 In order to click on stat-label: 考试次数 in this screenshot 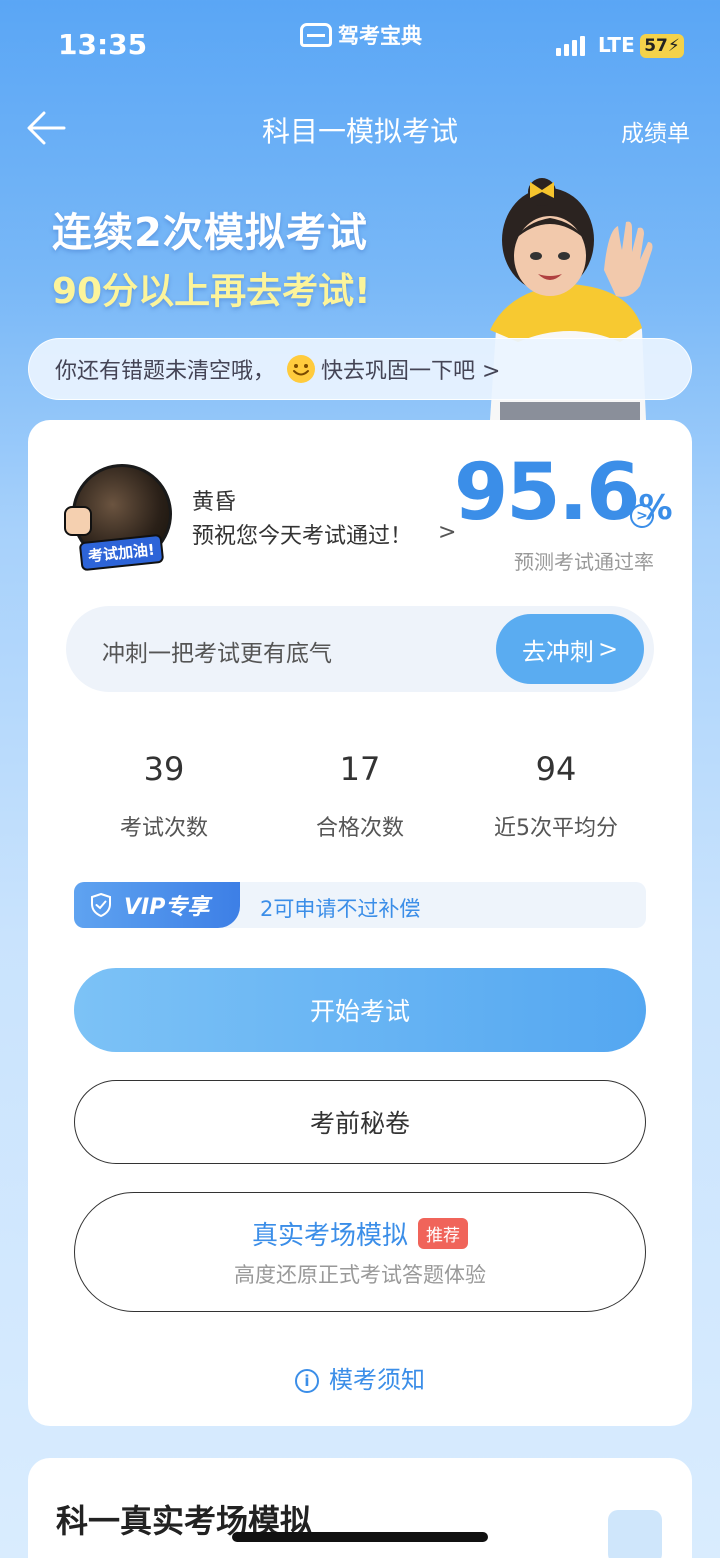, I will do `click(163, 828)`.